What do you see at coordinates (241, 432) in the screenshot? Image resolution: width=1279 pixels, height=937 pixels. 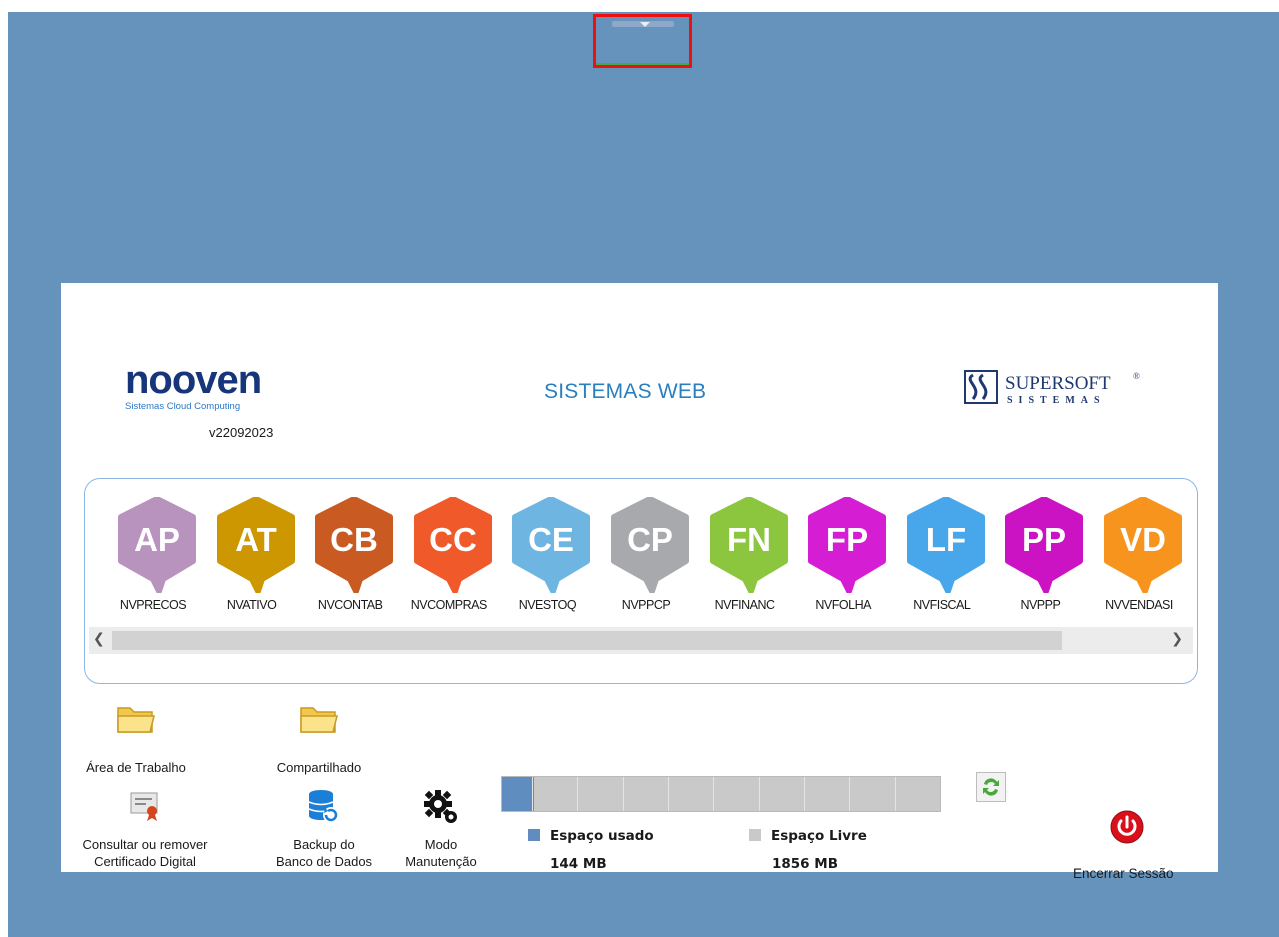 I see `version-label: v22092023` at bounding box center [241, 432].